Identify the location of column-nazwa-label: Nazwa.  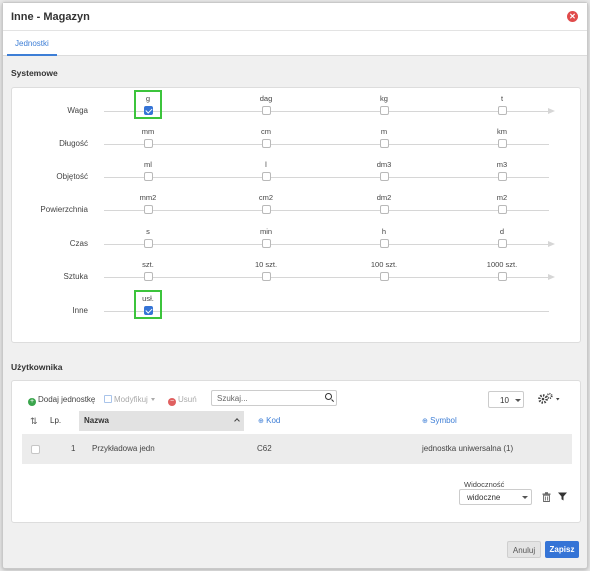
(96, 420).